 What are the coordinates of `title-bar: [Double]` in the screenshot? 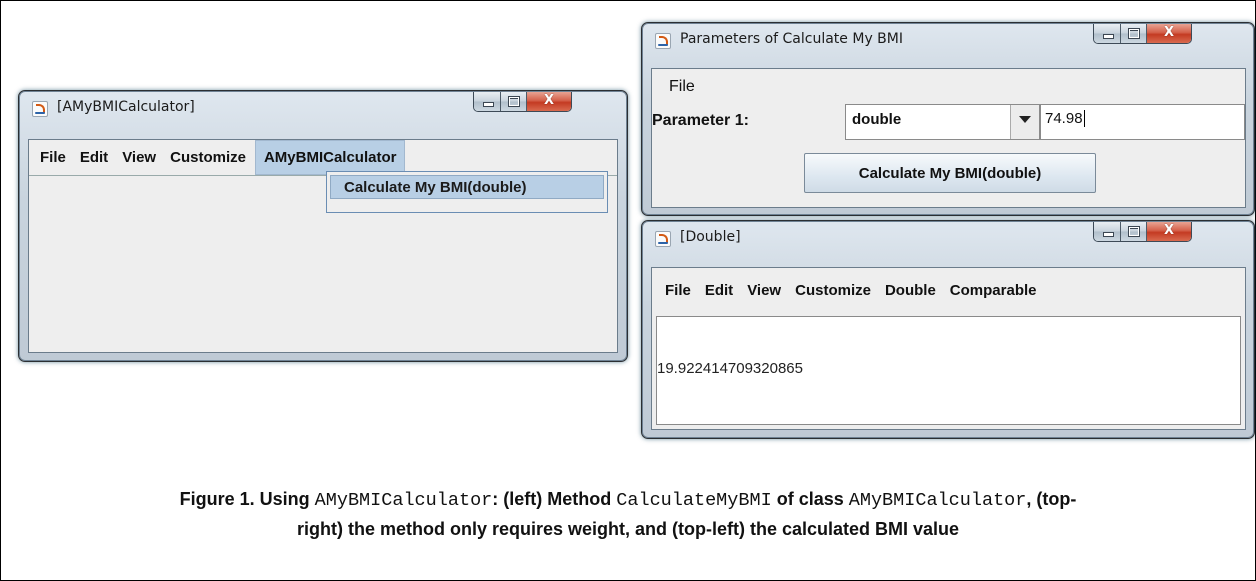 It's located at (948, 236).